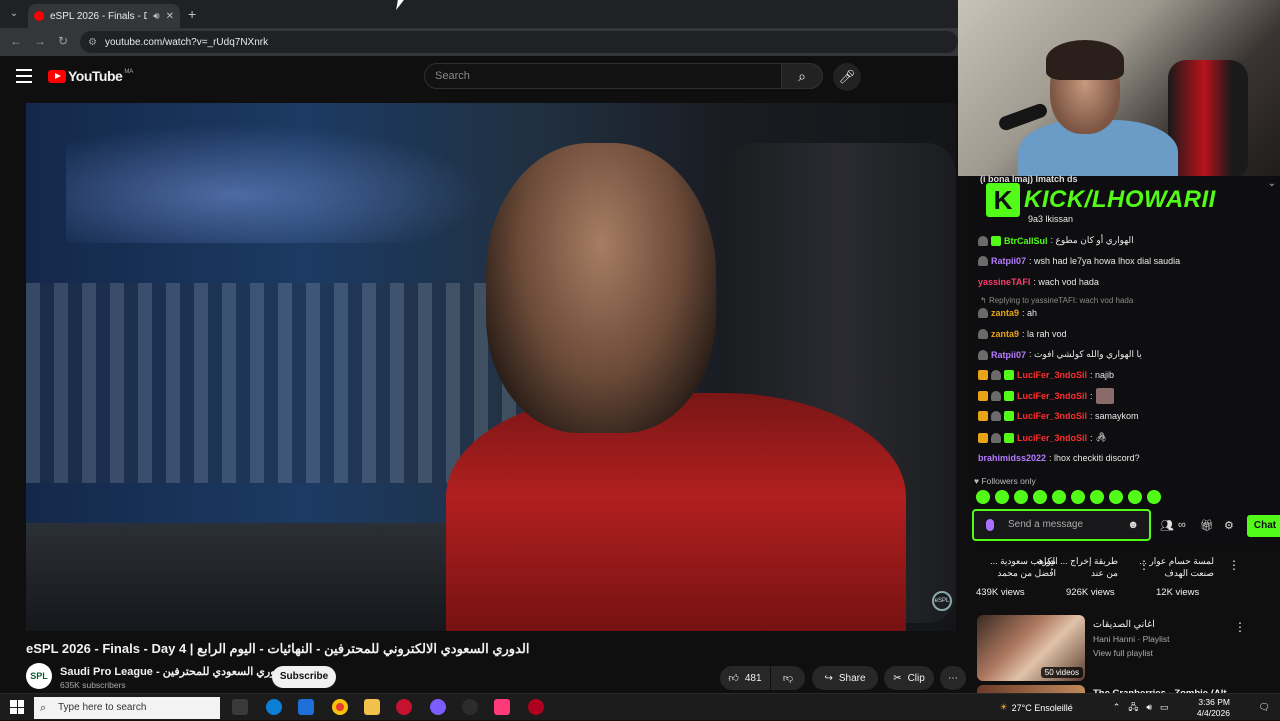  What do you see at coordinates (16, 41) in the screenshot?
I see `back-arrow-icon: ←` at bounding box center [16, 41].